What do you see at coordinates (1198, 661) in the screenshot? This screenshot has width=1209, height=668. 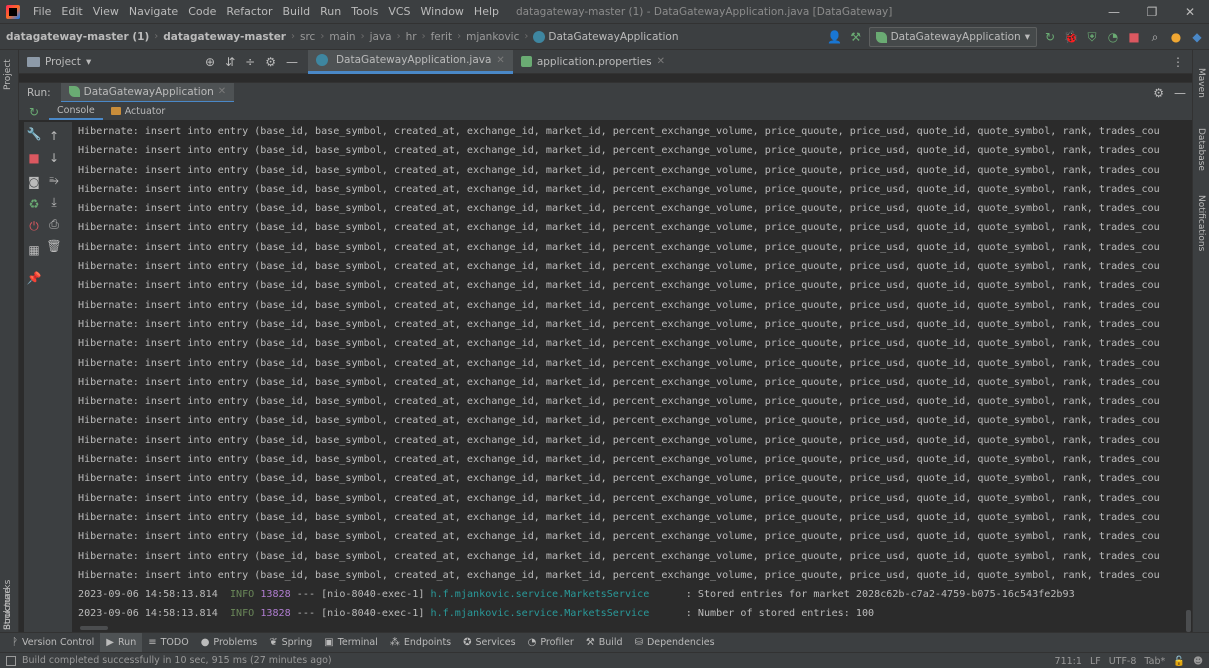 I see `inspection-icon: ☻` at bounding box center [1198, 661].